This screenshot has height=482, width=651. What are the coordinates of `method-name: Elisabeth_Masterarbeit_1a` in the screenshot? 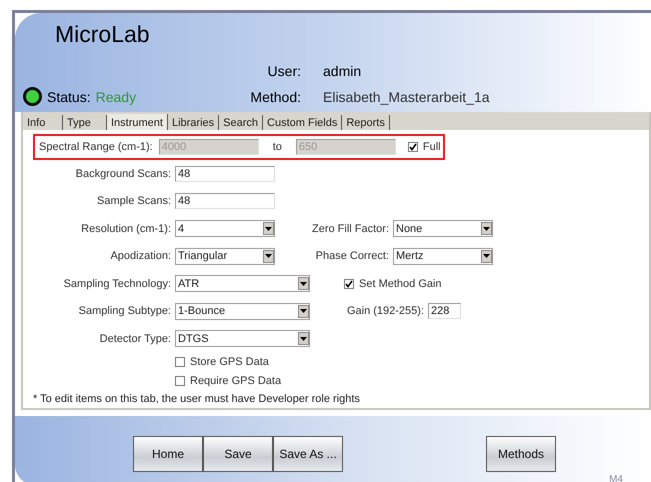 It's located at (407, 96).